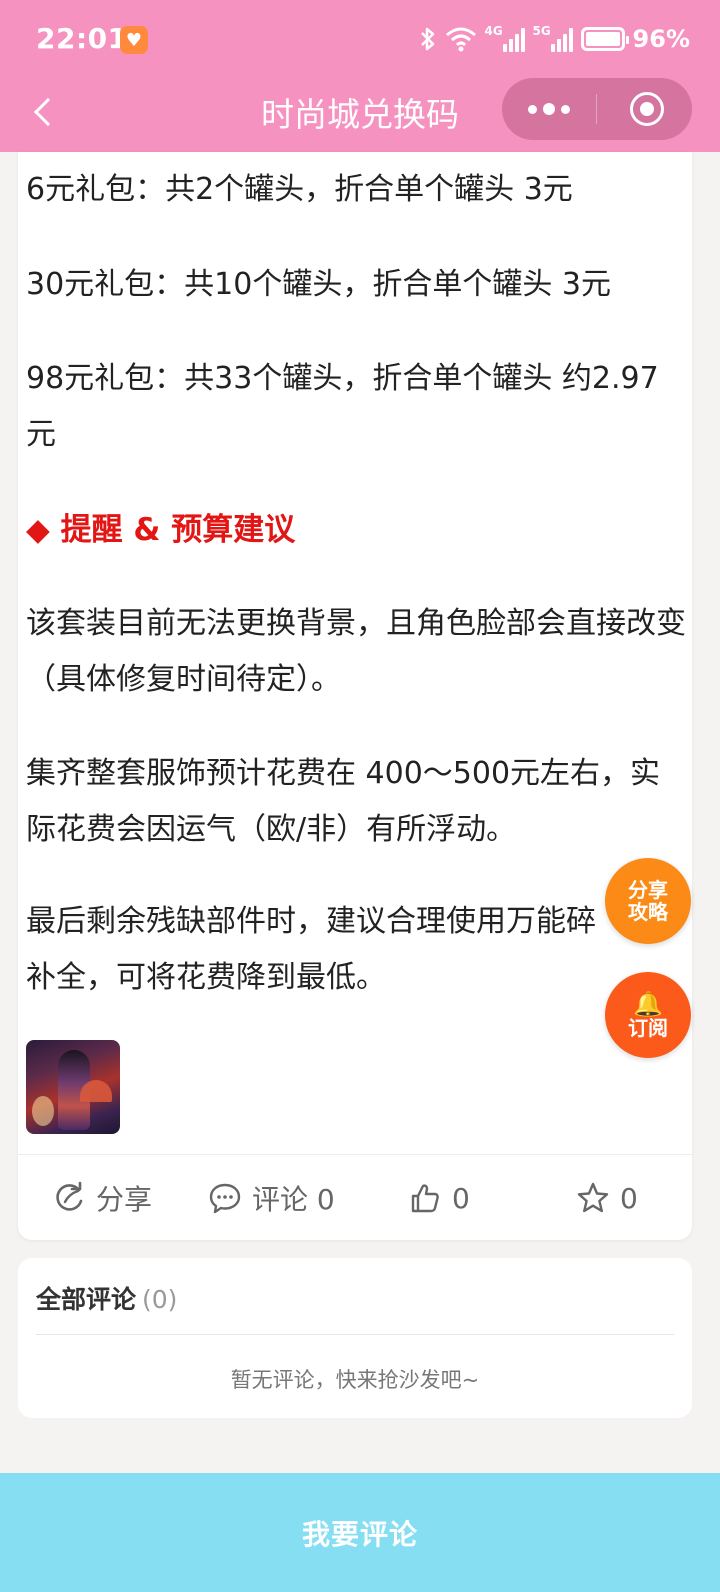 The image size is (720, 1592). Describe the element at coordinates (86, 1299) in the screenshot. I see `comments-title-text: 全部评论` at that location.